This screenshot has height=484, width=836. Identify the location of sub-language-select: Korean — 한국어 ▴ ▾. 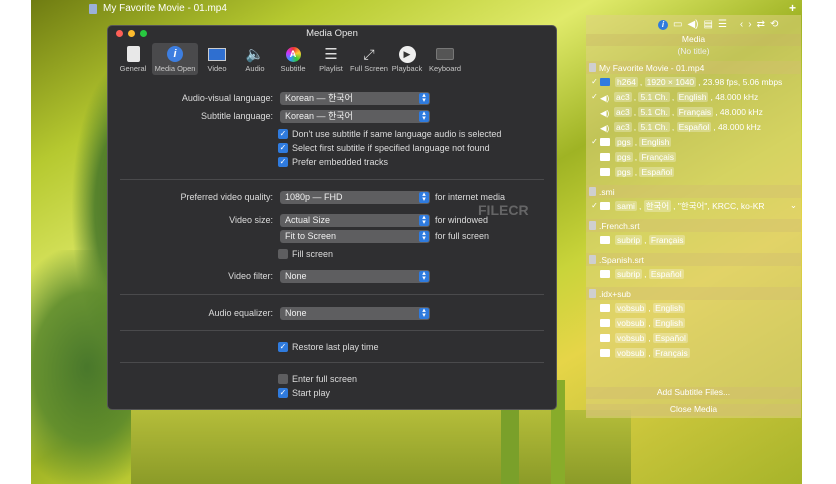
(355, 116).